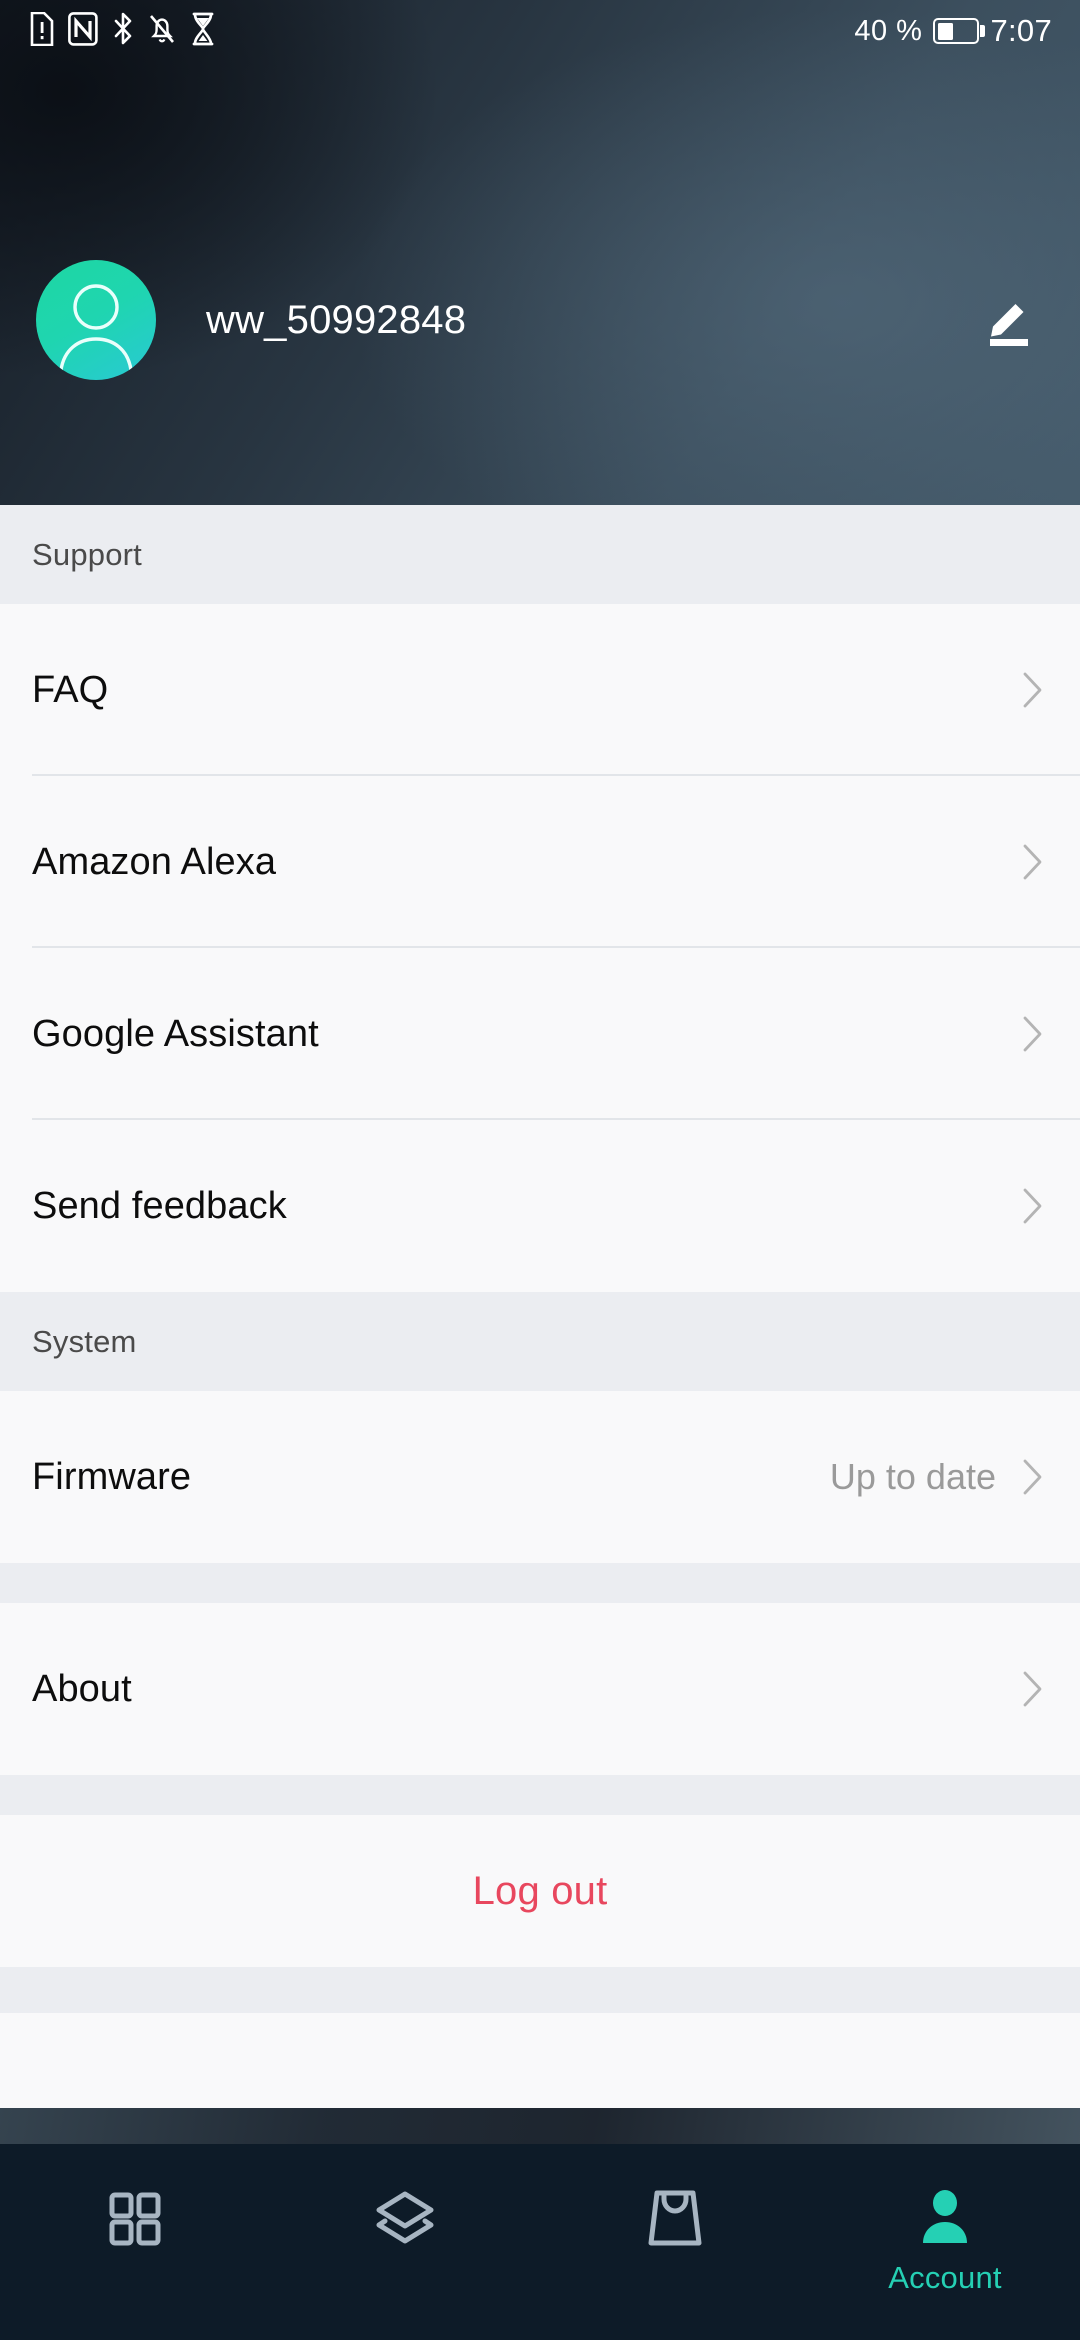 Image resolution: width=1080 pixels, height=2340 pixels. I want to click on grid-icon, so click(135, 2218).